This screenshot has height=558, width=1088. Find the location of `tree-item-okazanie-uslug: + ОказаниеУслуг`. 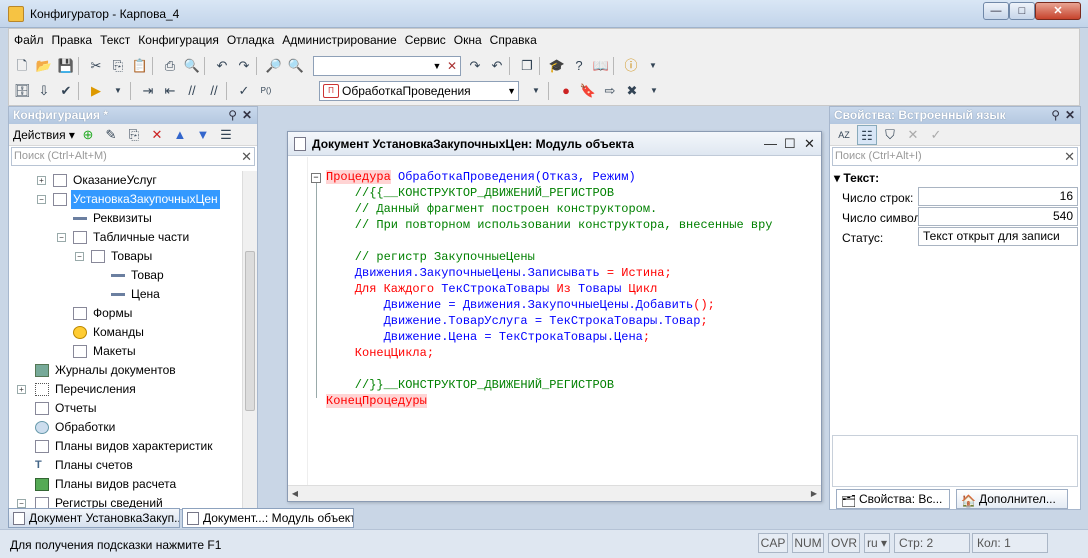

tree-item-okazanie-uslug: + ОказаниеУслуг is located at coordinates (126, 180).